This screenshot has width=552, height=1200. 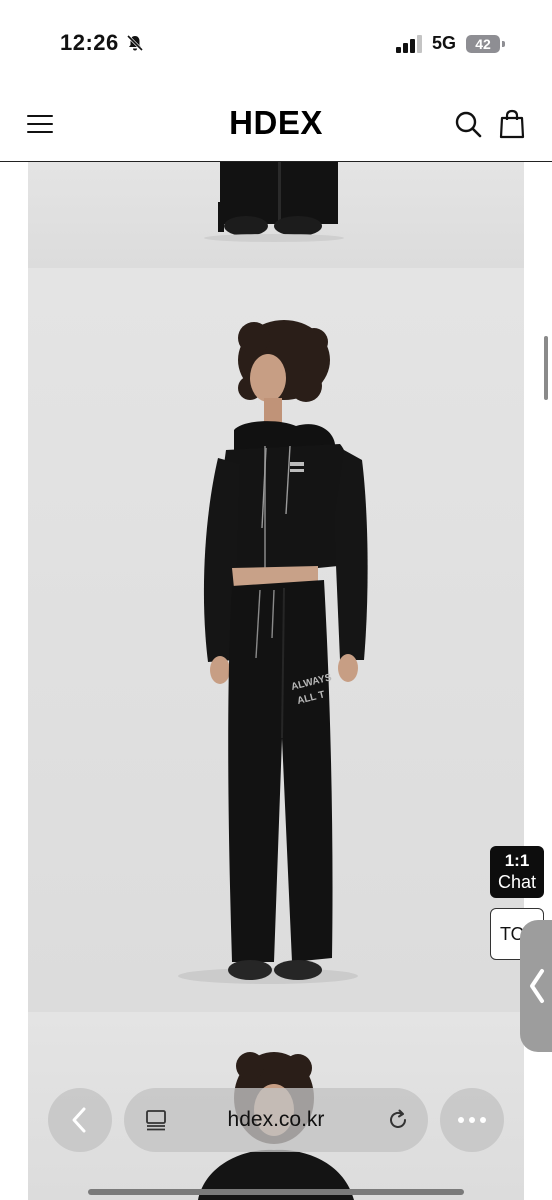 What do you see at coordinates (135, 43) in the screenshot?
I see `bell-slash-icon` at bounding box center [135, 43].